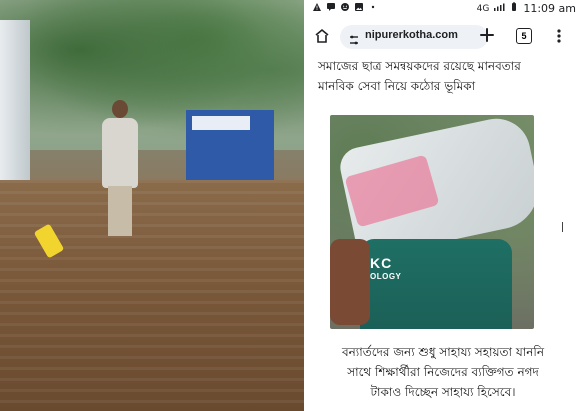 The height and width of the screenshot is (411, 584). I want to click on address-bar: nipurerkotha.com, so click(414, 37).